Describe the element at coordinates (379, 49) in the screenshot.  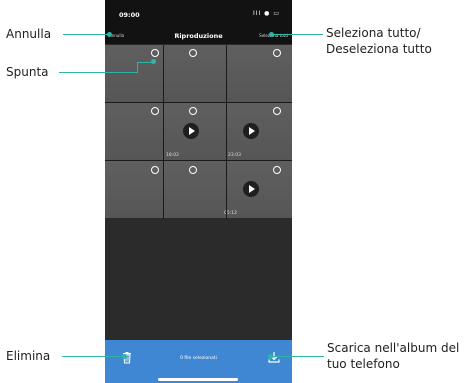
I see `callout-seleziona-2: Deseleziona tutto` at that location.